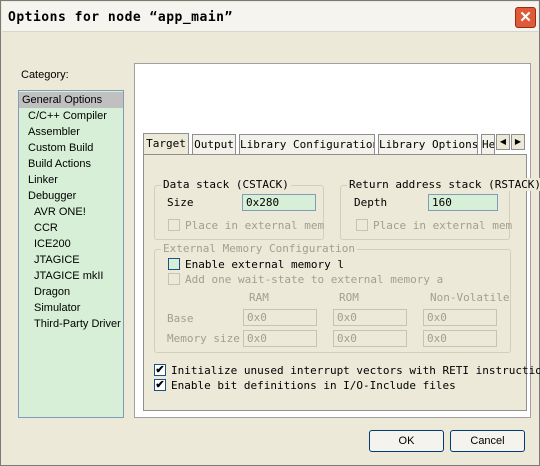  I want to click on category-item-third-party-driver: Third-Party Driver, so click(71, 324).